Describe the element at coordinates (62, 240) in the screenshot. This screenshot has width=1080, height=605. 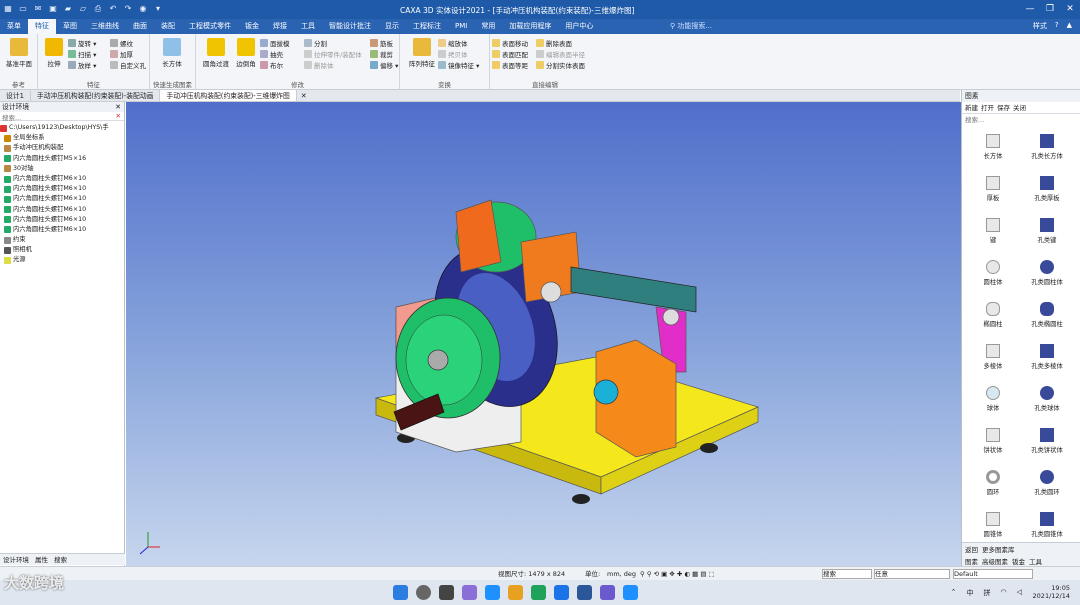
I see `tree-item-constraints: 约束` at that location.